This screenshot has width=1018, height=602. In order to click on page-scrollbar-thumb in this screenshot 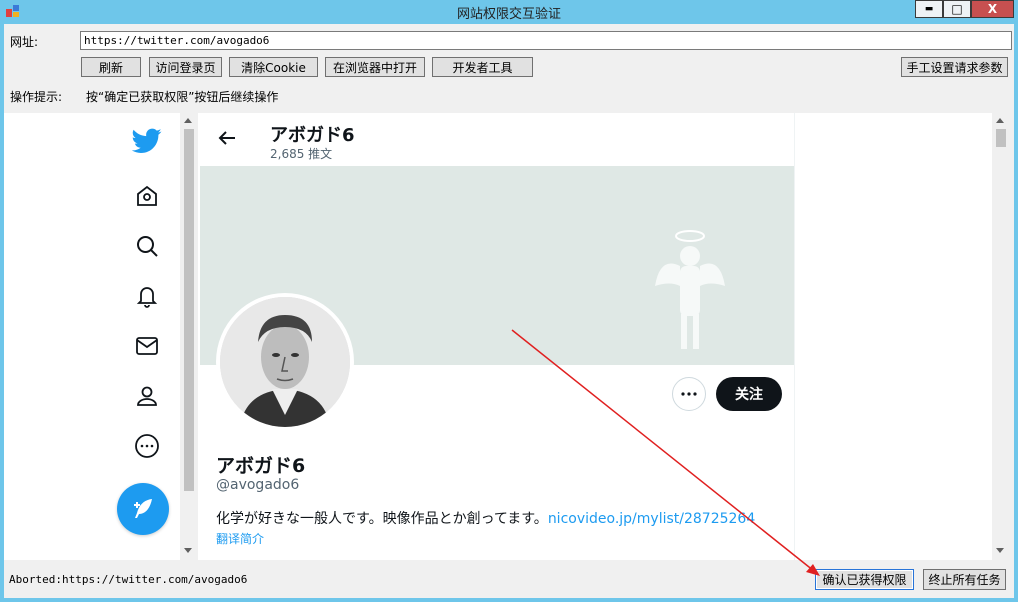, I will do `click(1001, 138)`.